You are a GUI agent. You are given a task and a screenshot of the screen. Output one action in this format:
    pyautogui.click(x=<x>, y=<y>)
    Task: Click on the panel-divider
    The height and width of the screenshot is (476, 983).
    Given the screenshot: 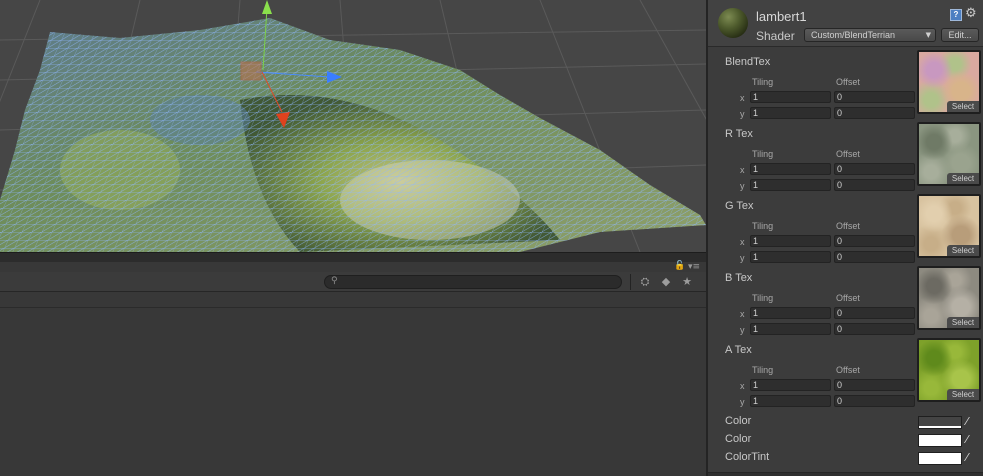 What is the action you would take?
    pyautogui.click(x=353, y=257)
    